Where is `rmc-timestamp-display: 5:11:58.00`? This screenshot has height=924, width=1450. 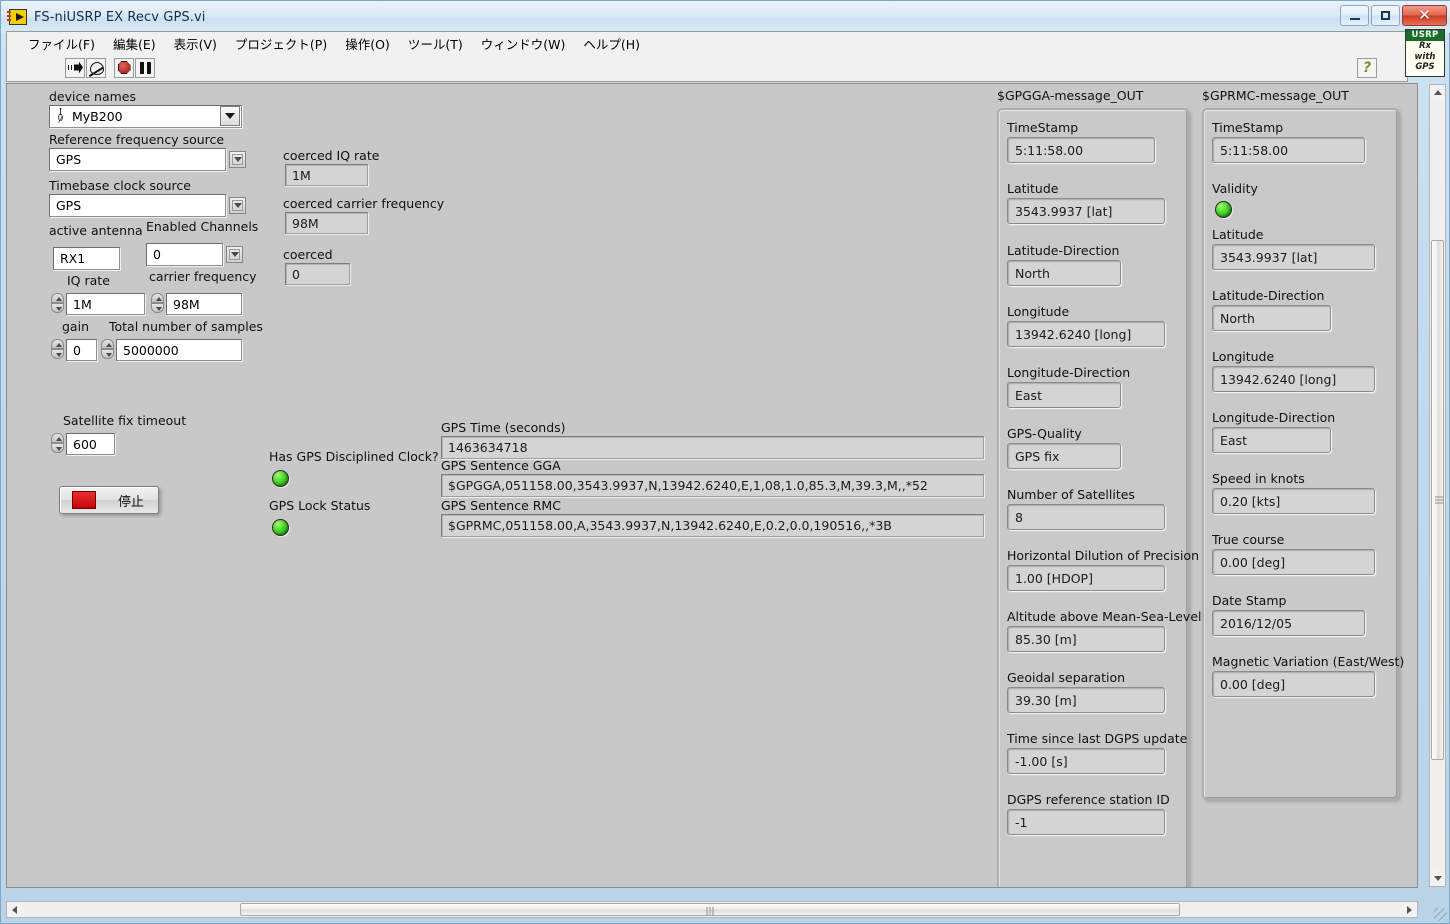
rmc-timestamp-display: 5:11:58.00 is located at coordinates (1288, 150).